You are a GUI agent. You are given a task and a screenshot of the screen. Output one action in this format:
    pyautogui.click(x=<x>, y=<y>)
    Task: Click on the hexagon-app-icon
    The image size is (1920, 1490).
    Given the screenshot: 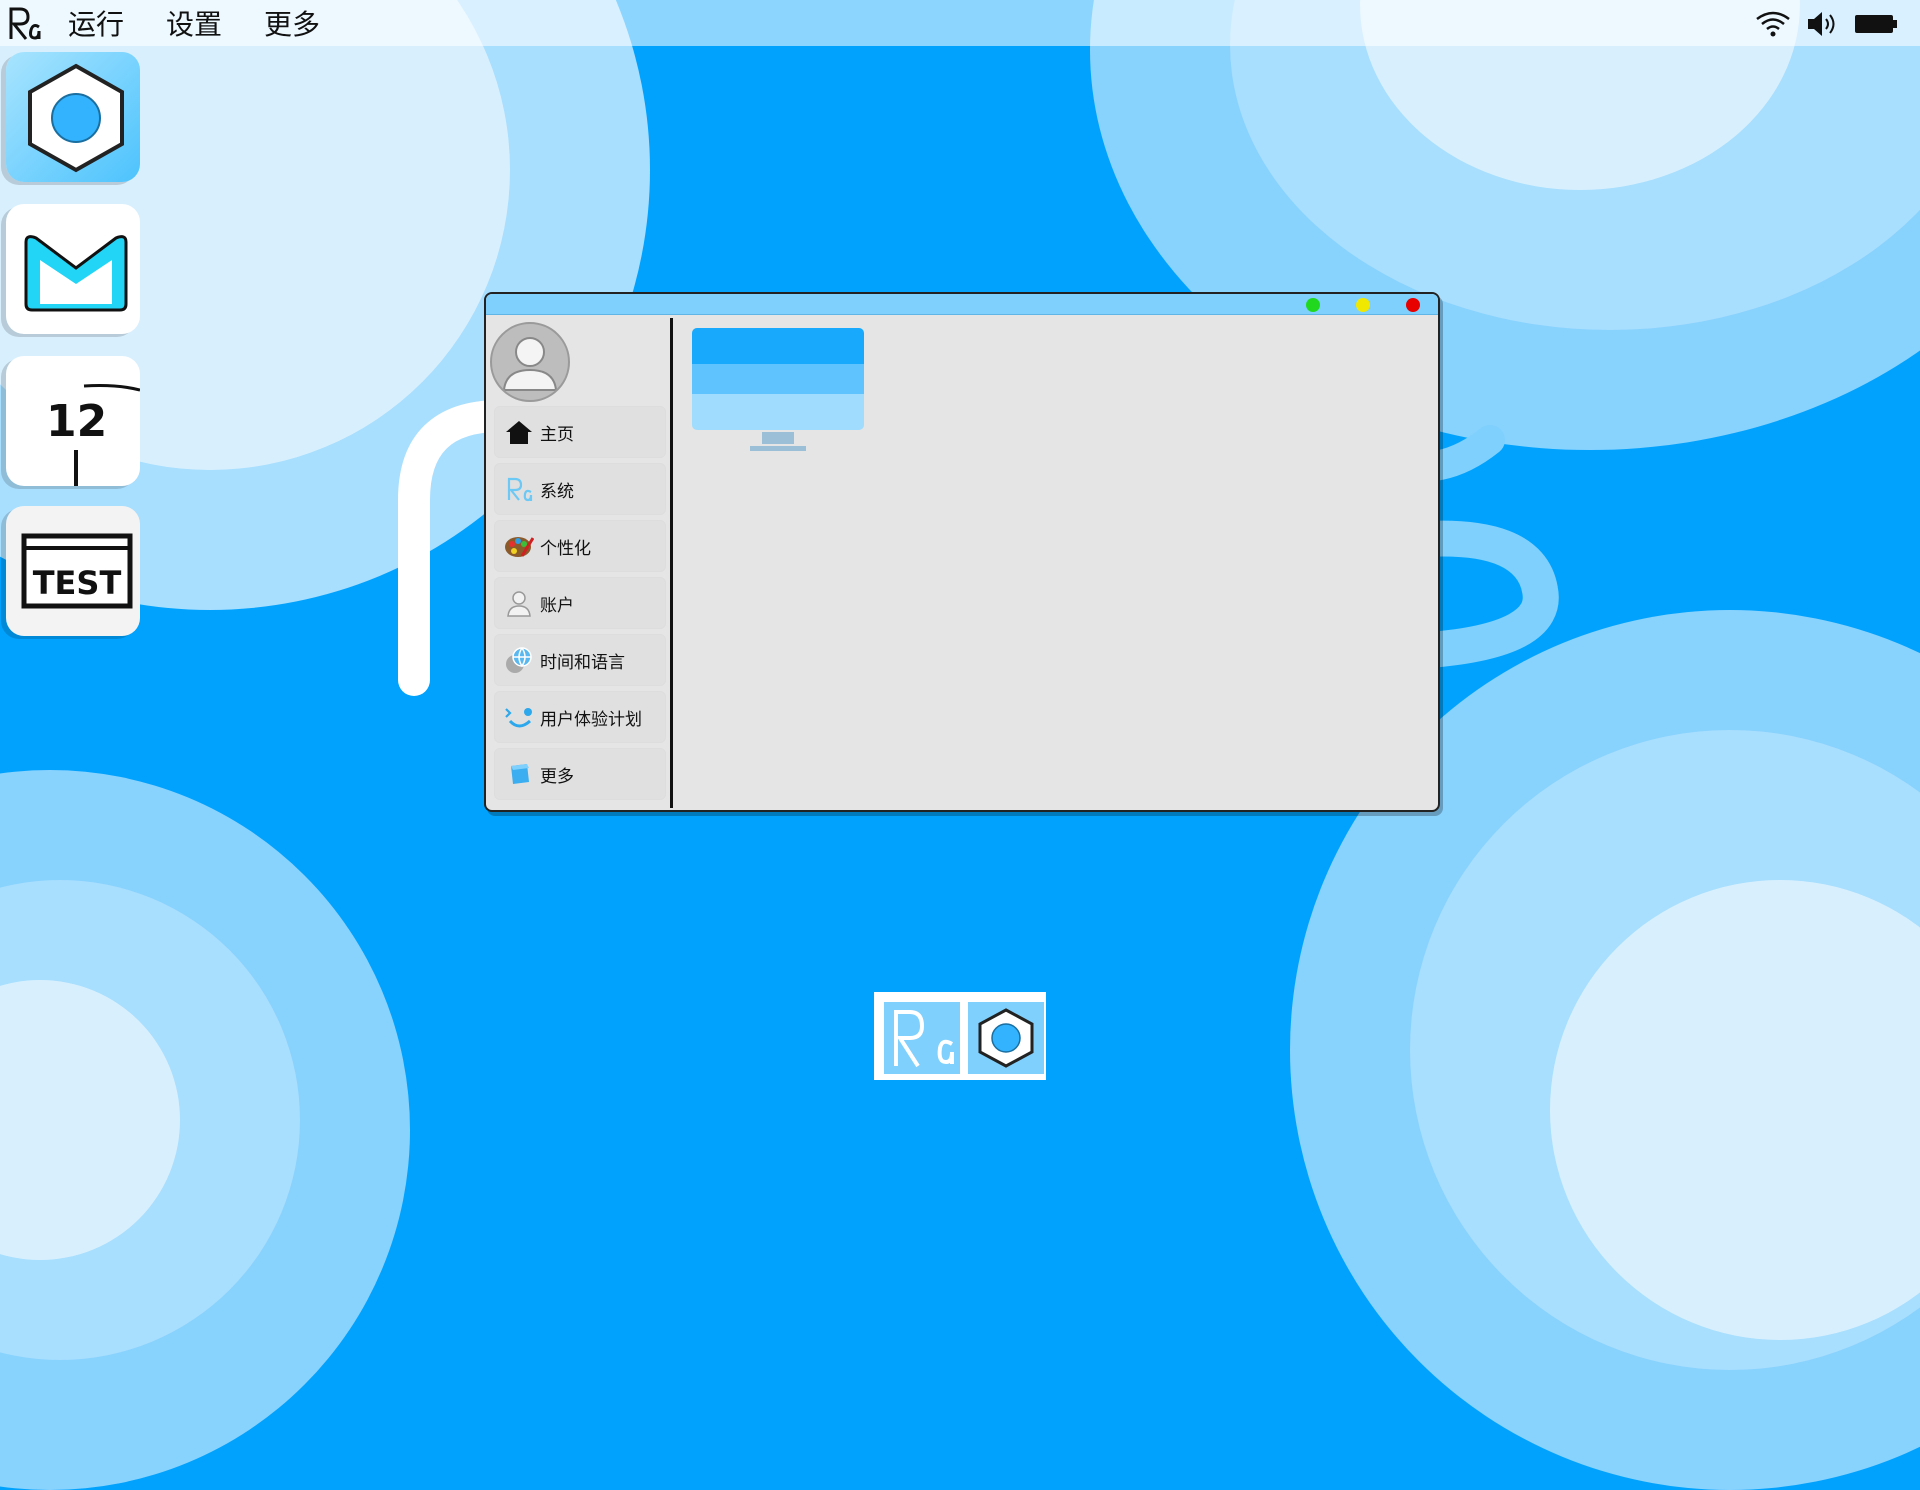 What is the action you would take?
    pyautogui.click(x=73, y=117)
    